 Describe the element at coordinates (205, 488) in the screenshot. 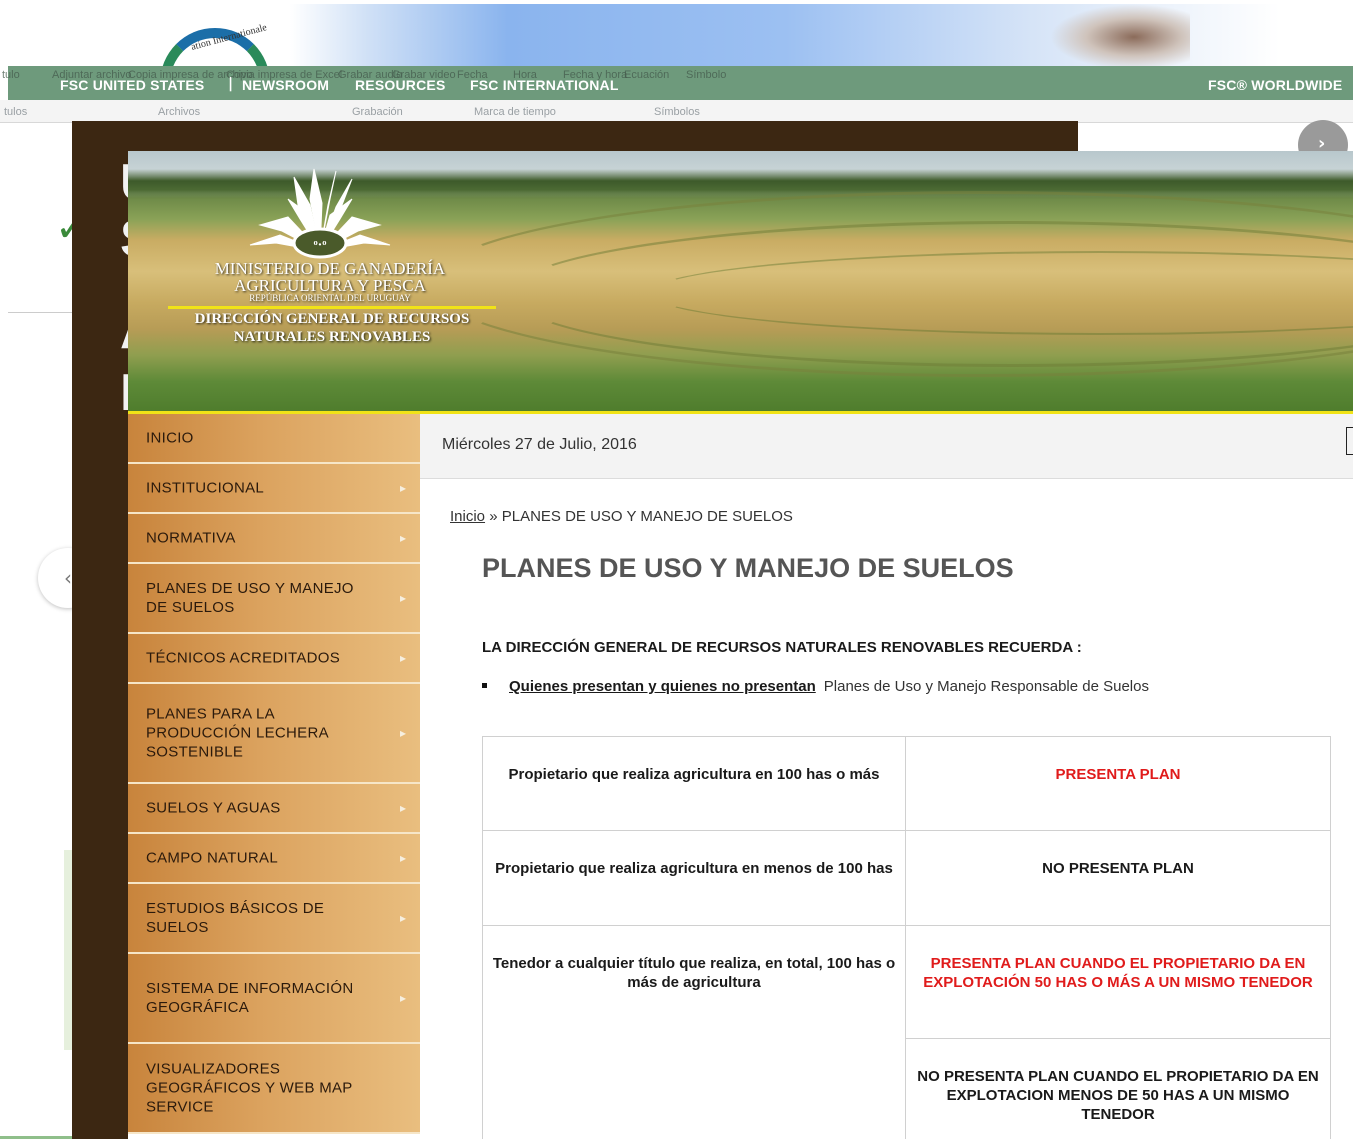

I see `sidebar-item-label: INSTITUCIONAL` at that location.